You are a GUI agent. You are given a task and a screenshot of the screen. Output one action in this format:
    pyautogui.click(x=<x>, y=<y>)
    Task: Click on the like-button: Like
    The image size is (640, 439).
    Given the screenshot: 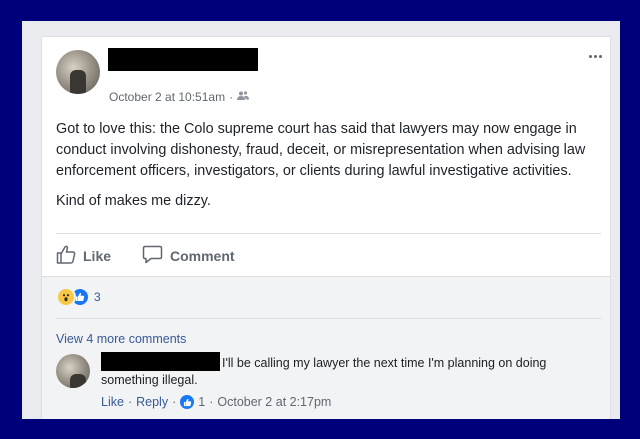 What is the action you would take?
    pyautogui.click(x=83, y=256)
    